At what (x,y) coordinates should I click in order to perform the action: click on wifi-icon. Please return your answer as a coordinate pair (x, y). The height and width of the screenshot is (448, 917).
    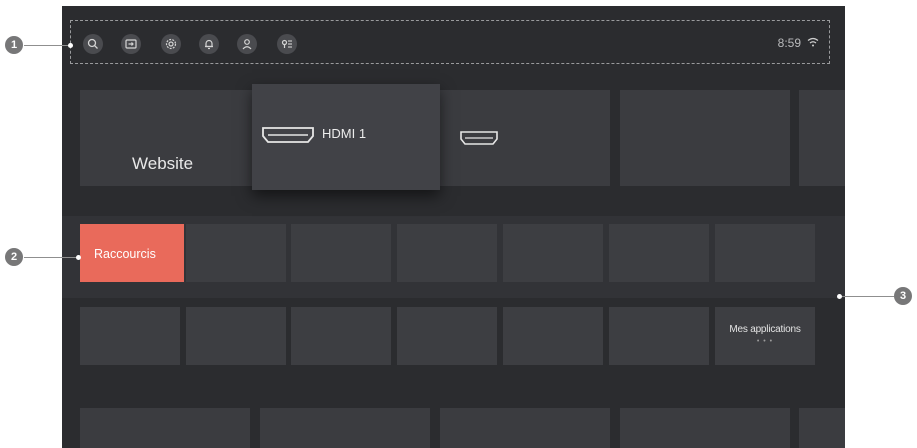
    Looking at the image, I should click on (813, 42).